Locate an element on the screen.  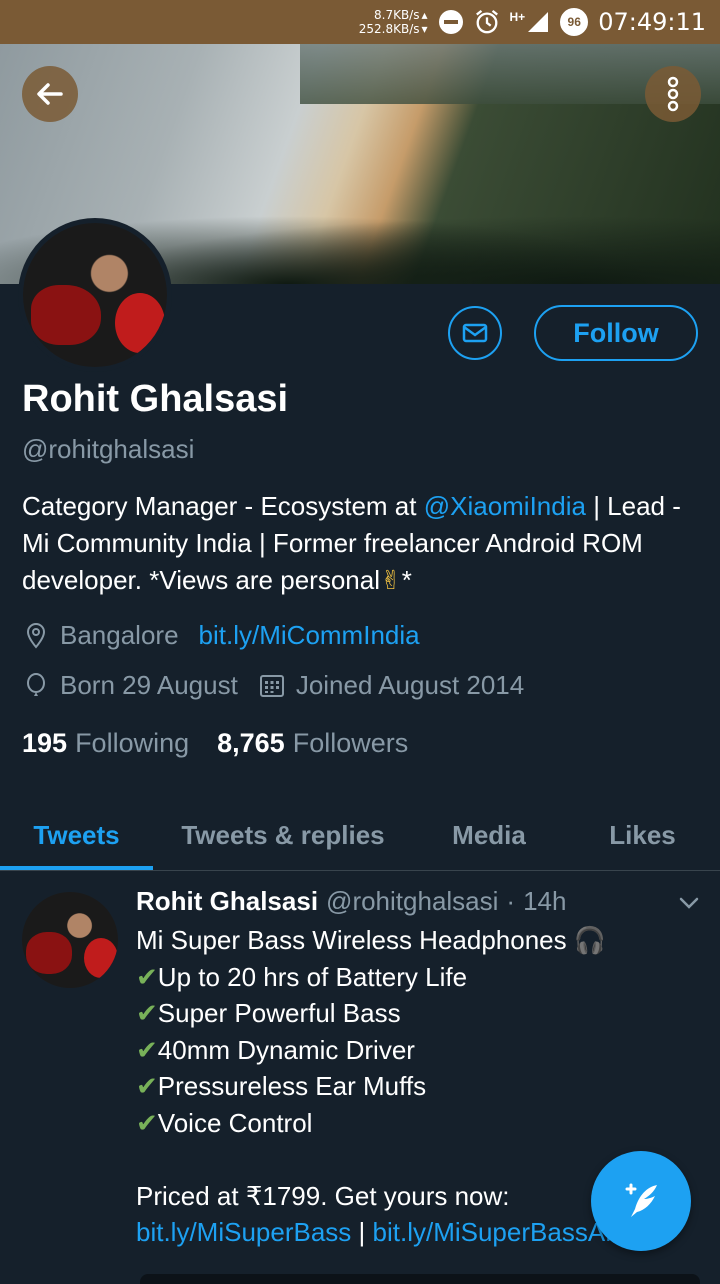
compose-tweet-icon is located at coordinates (641, 1200).